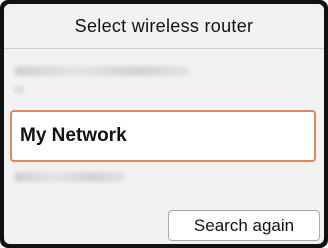  I want to click on network-item-label: My Network, so click(73, 135).